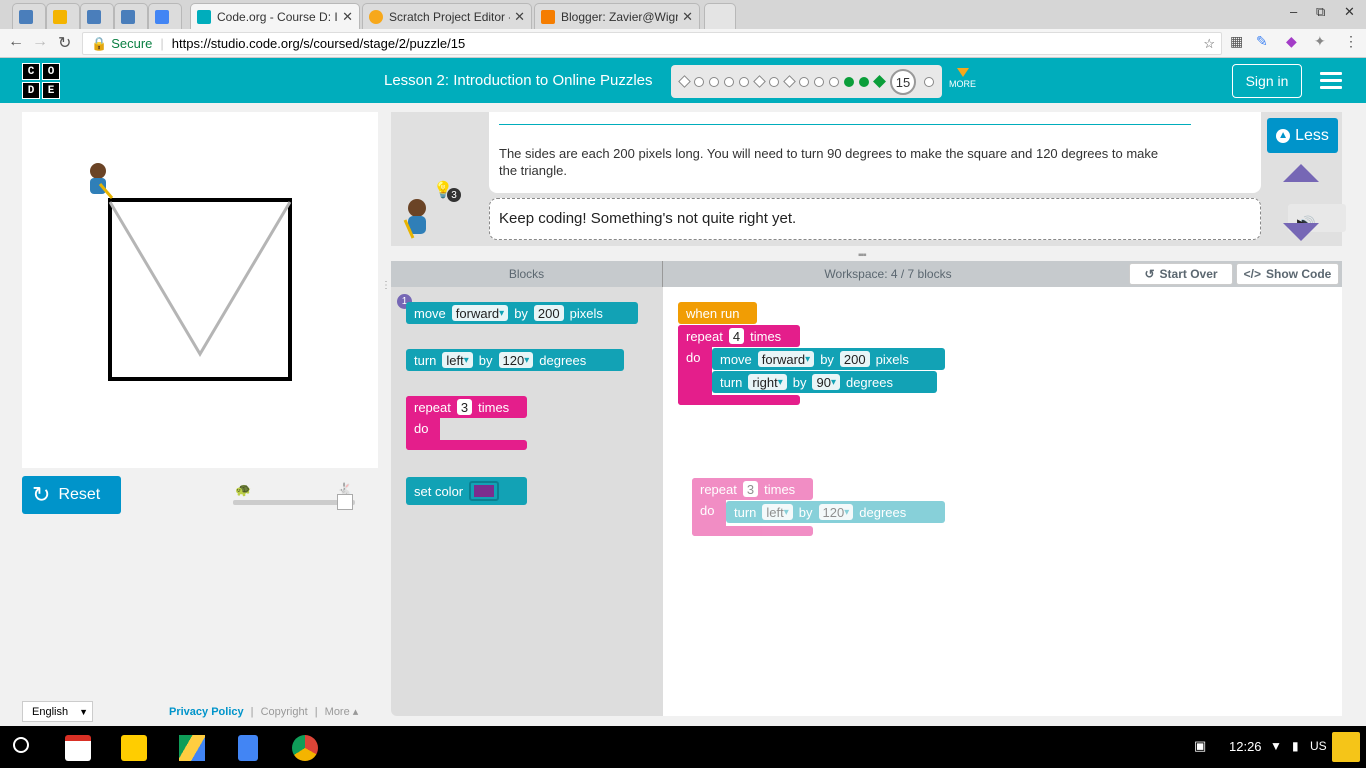 The image size is (1366, 768). What do you see at coordinates (64, 43) in the screenshot?
I see `reload-icon: ↻` at bounding box center [64, 43].